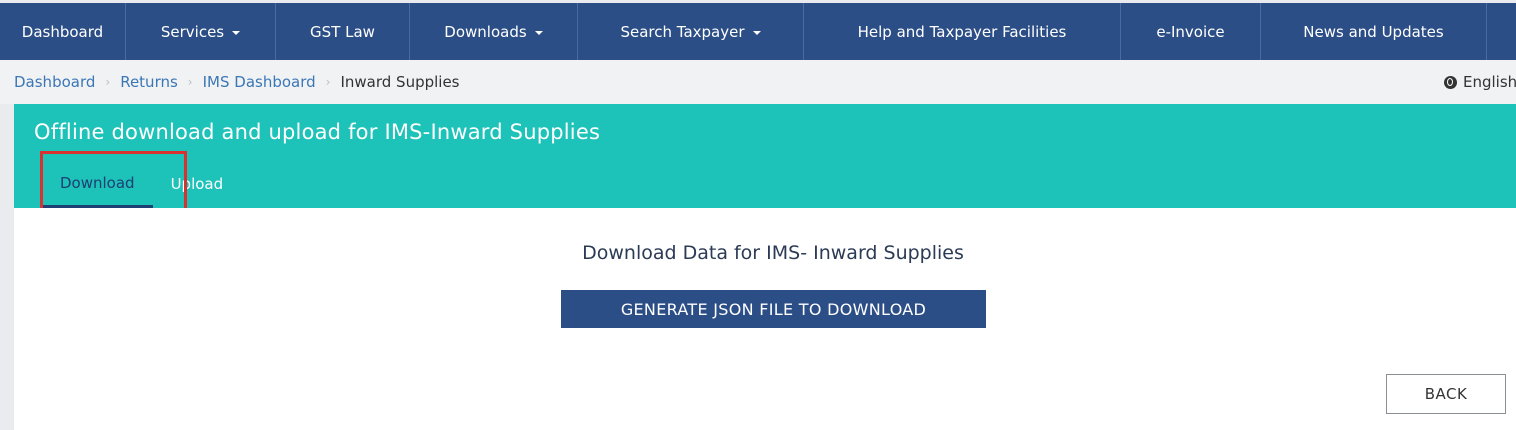 Image resolution: width=1516 pixels, height=430 pixels. I want to click on generate-json-button: GENERATE JSON FILE TO DOWNLOAD, so click(773, 309).